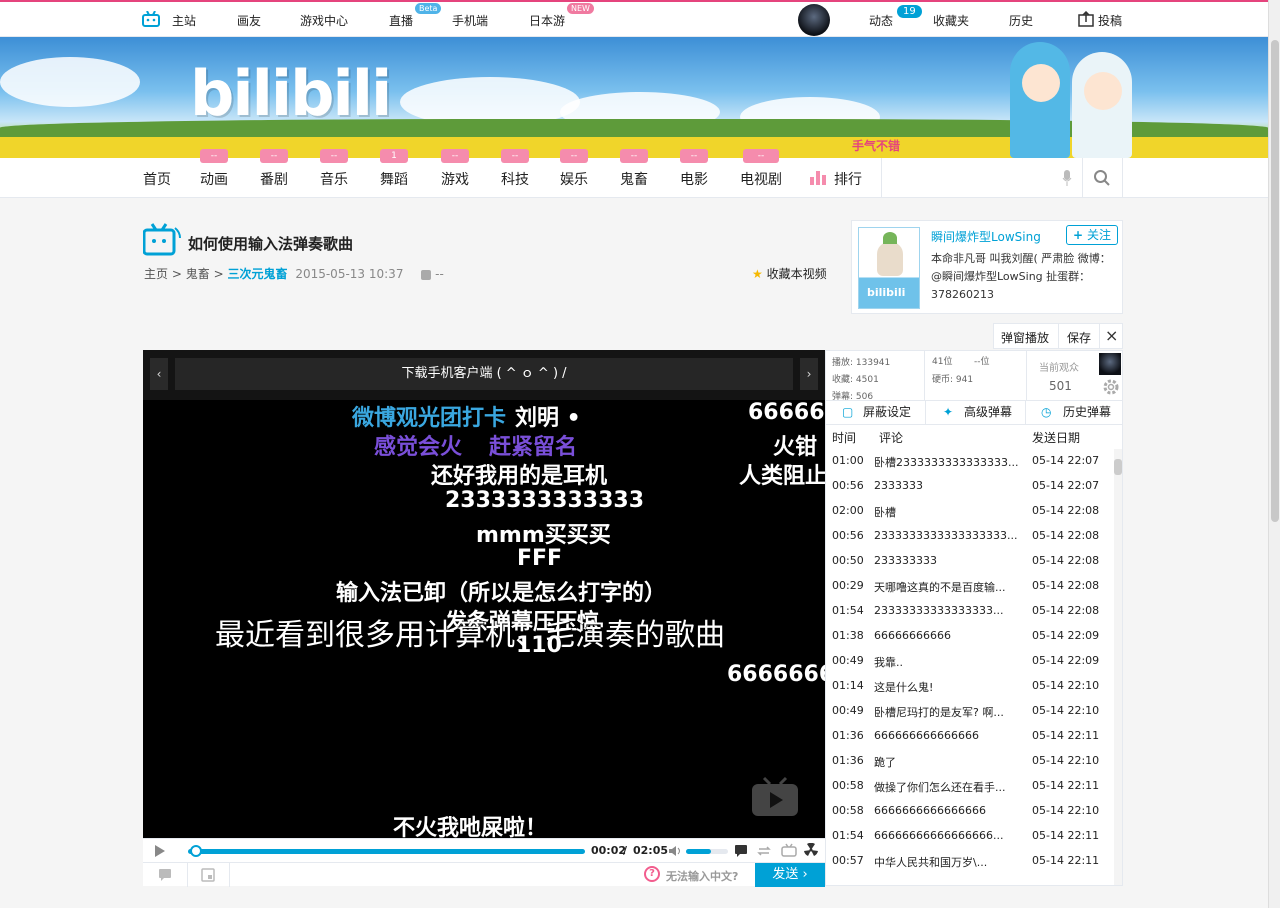 The width and height of the screenshot is (1280, 908). What do you see at coordinates (809, 374) in the screenshot?
I see `next-arrow-button: ›` at bounding box center [809, 374].